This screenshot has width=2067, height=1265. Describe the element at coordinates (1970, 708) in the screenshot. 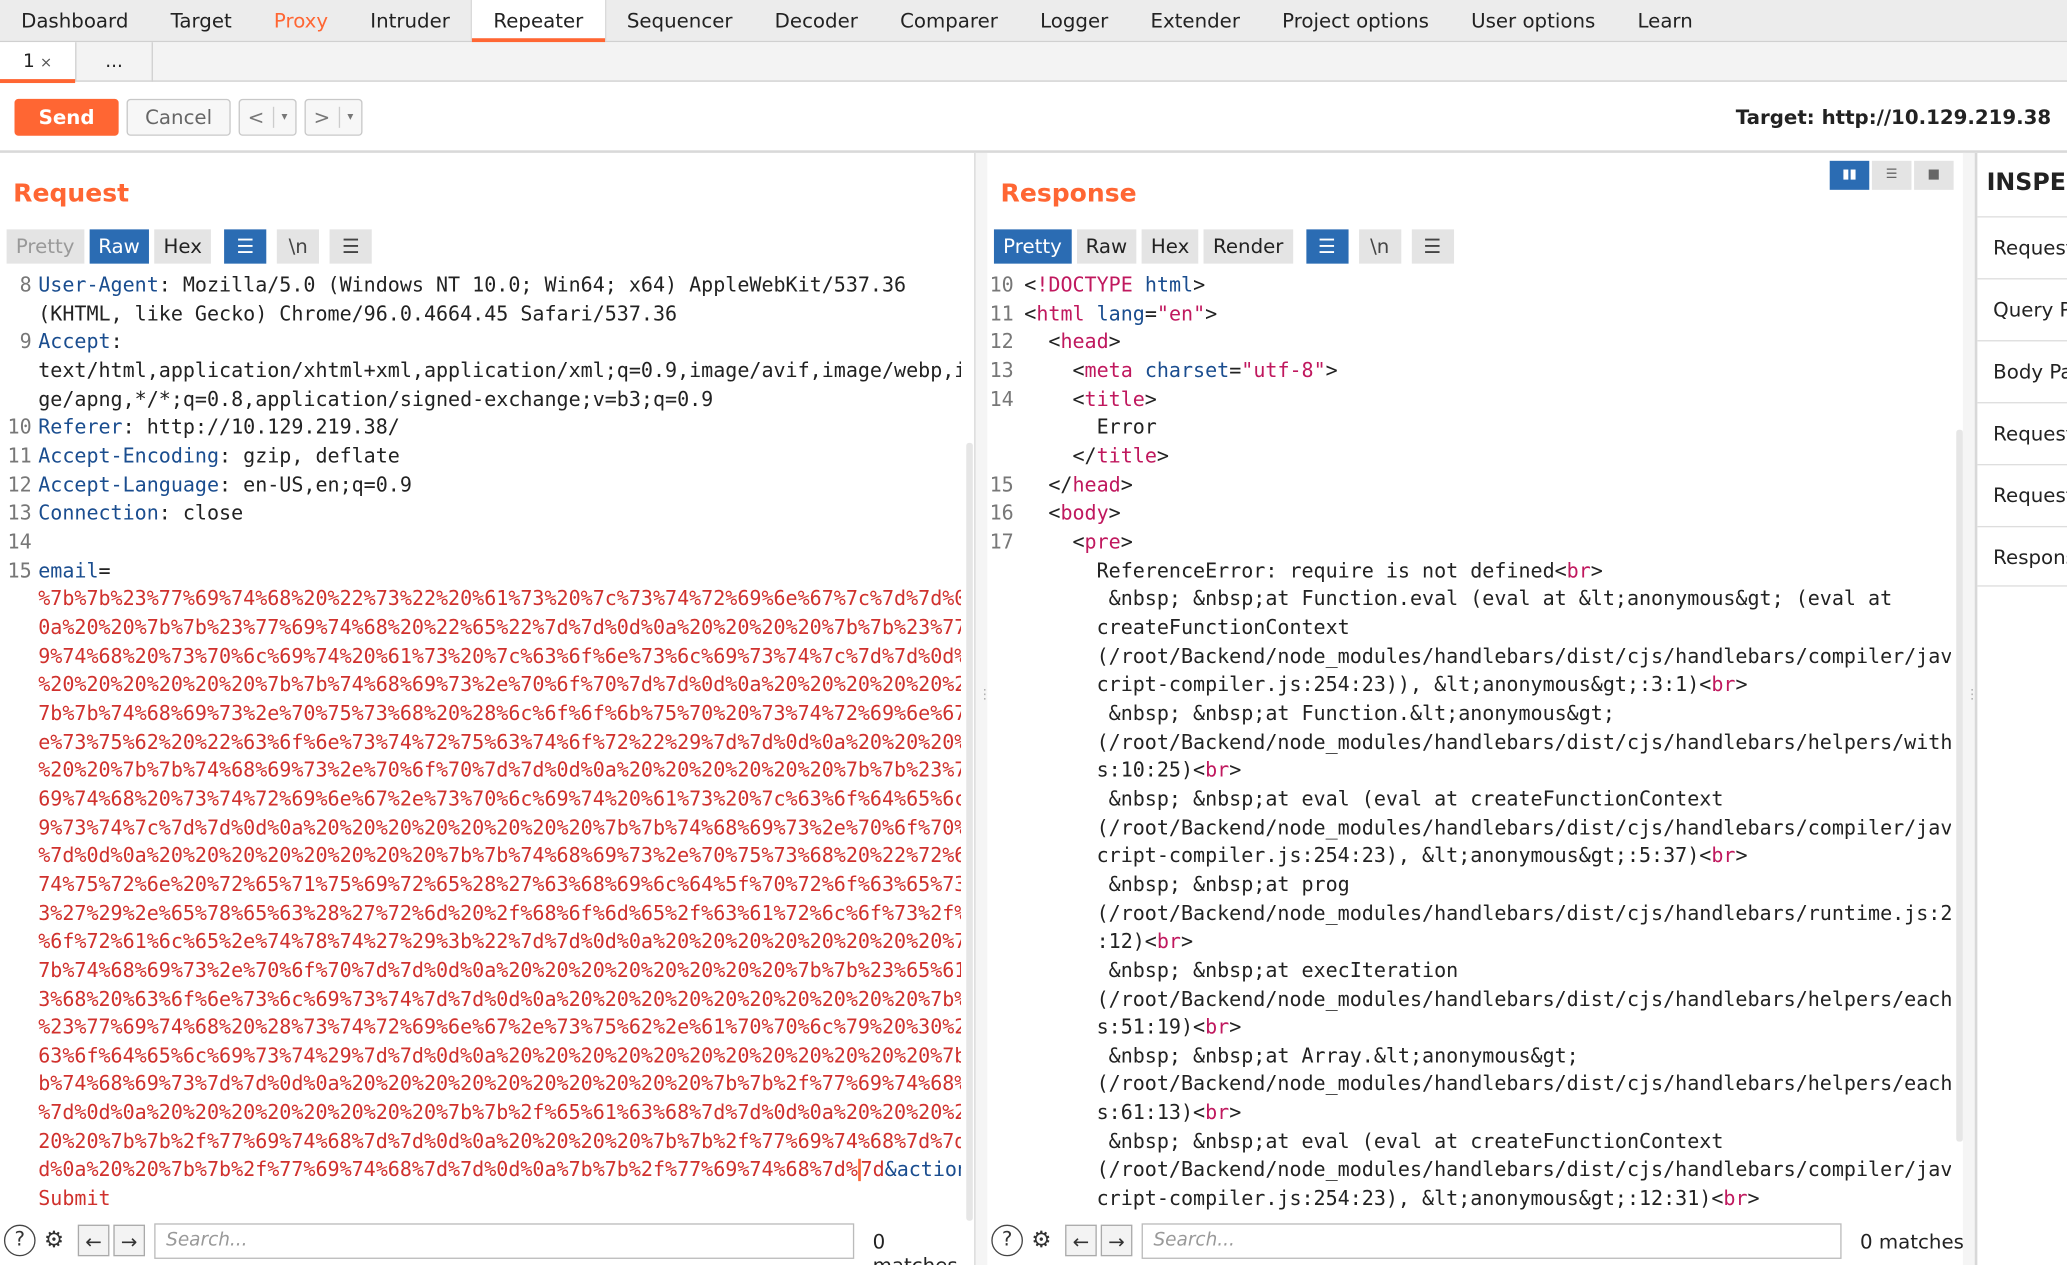

I see `inspector-splitter: ⋮` at that location.